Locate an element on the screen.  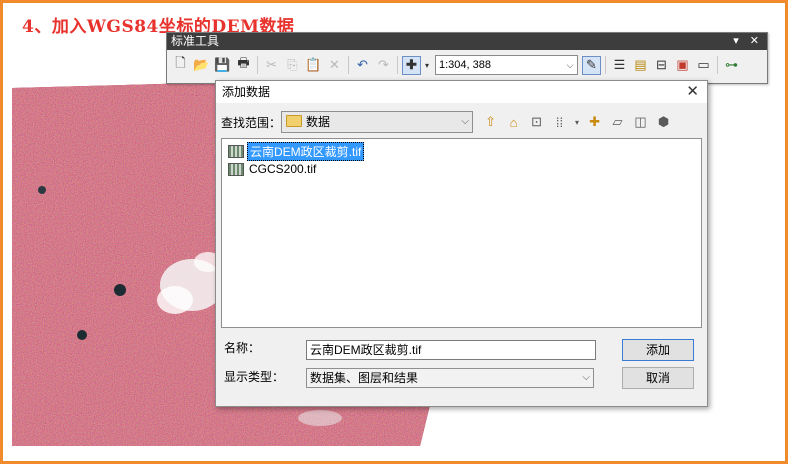
close-icon: ✕ is located at coordinates (692, 92).